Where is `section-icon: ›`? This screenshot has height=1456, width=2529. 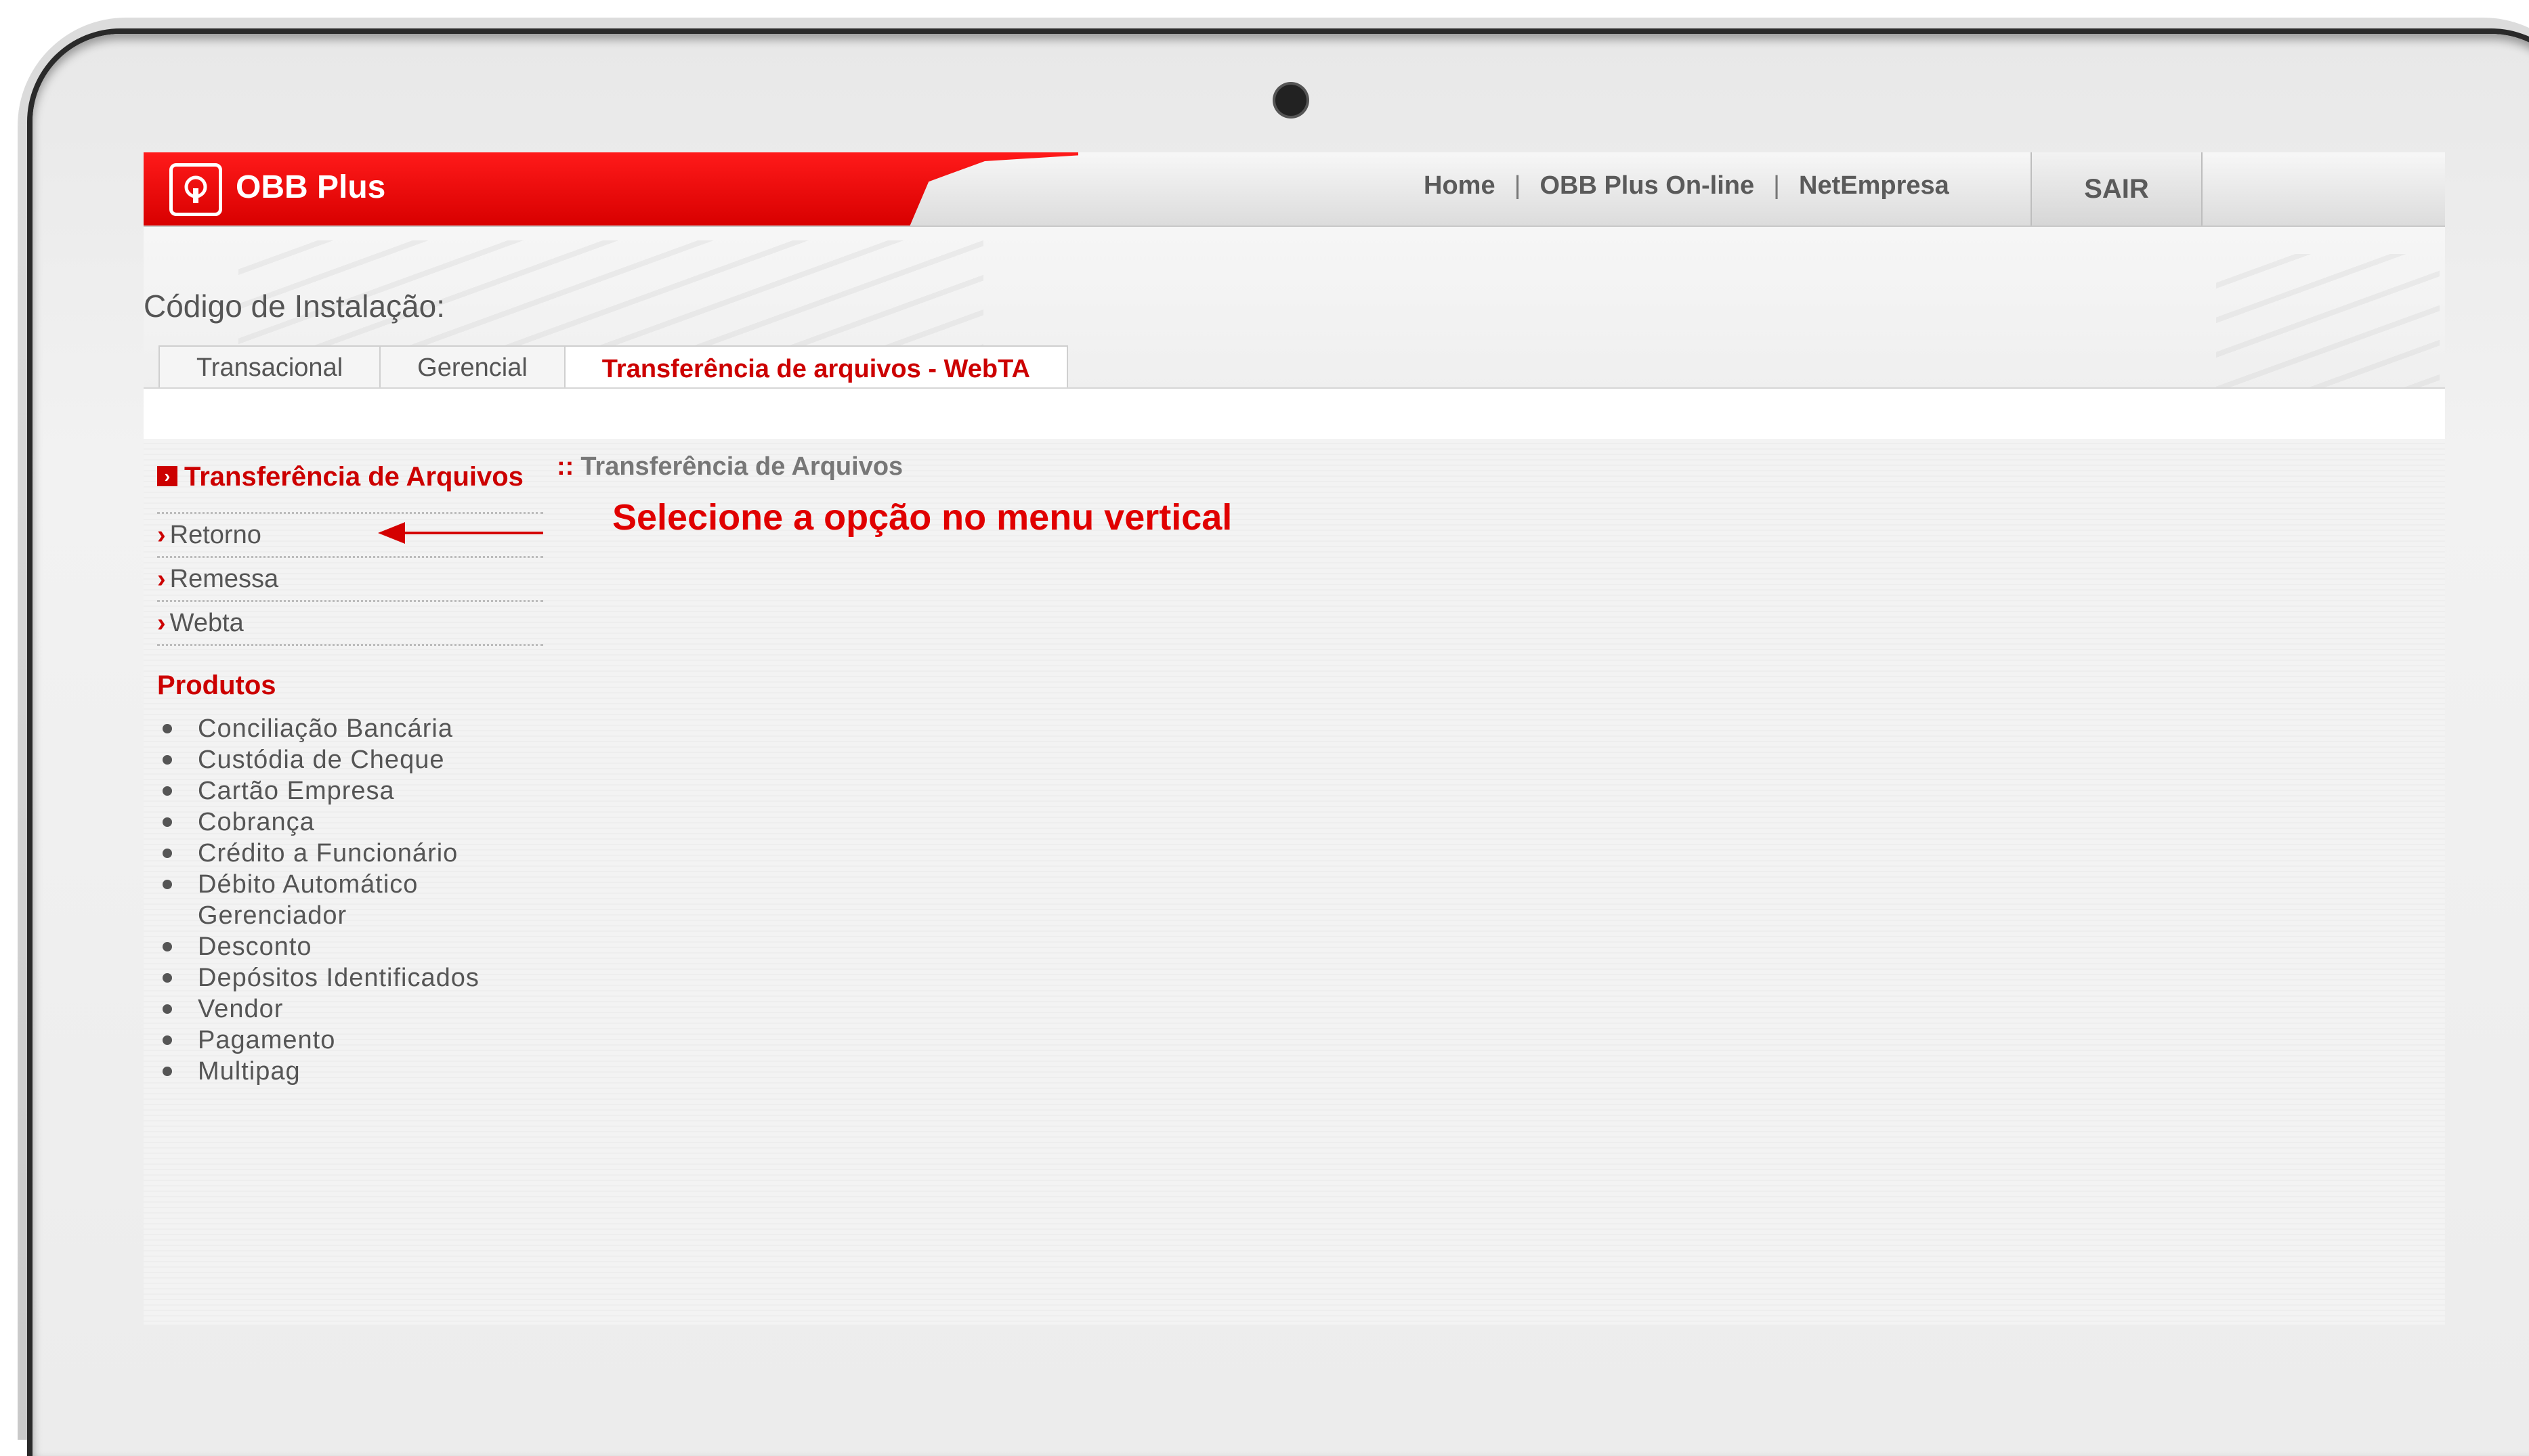 section-icon: › is located at coordinates (167, 476).